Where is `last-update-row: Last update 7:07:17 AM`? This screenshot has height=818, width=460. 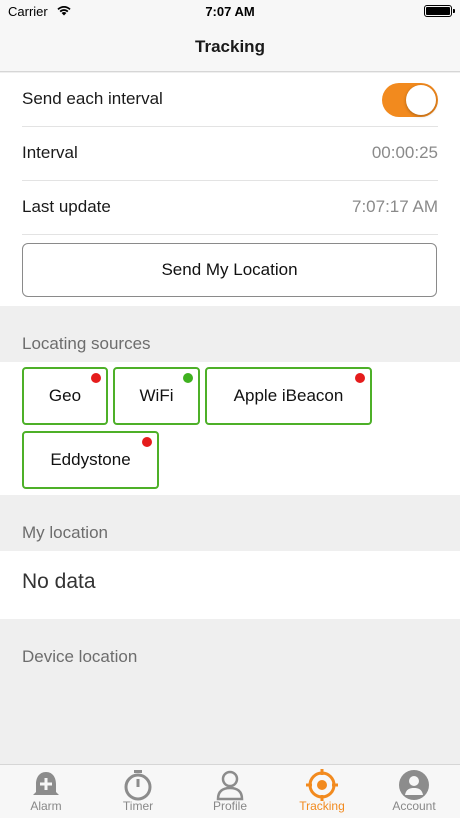 last-update-row: Last update 7:07:17 AM is located at coordinates (230, 208).